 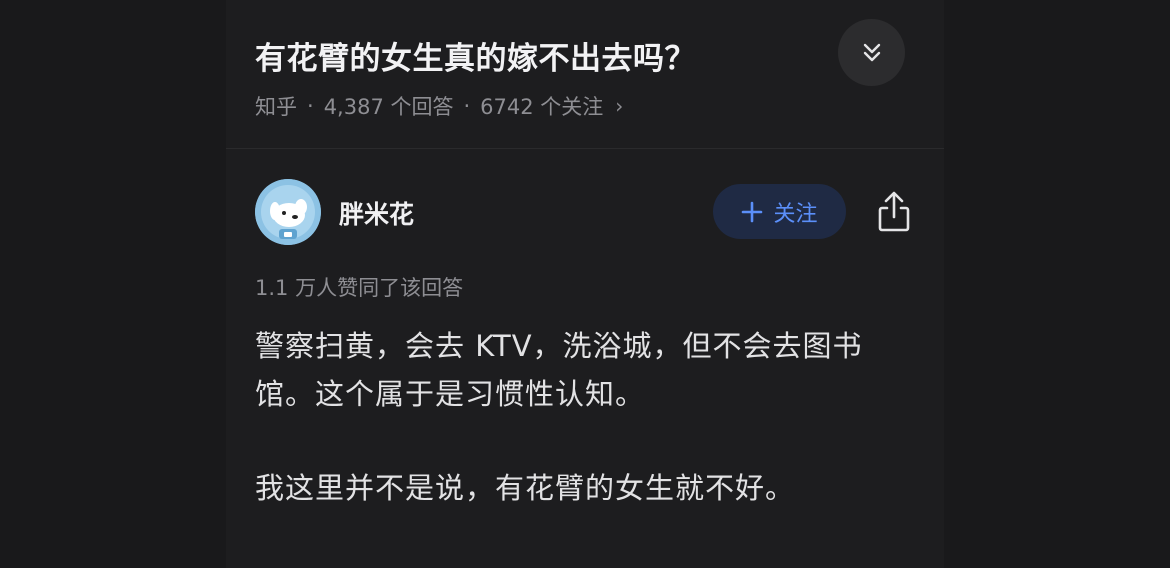 What do you see at coordinates (585, 148) in the screenshot?
I see `header-divider` at bounding box center [585, 148].